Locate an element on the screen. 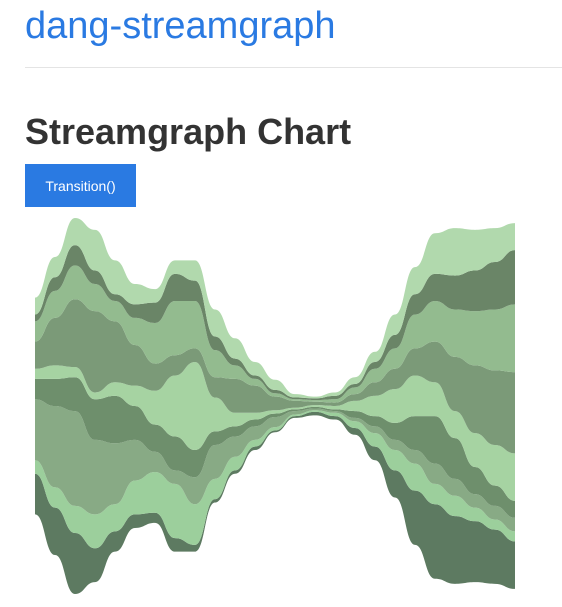 The image size is (562, 607). site-title: dang-streamgraph is located at coordinates (180, 26).